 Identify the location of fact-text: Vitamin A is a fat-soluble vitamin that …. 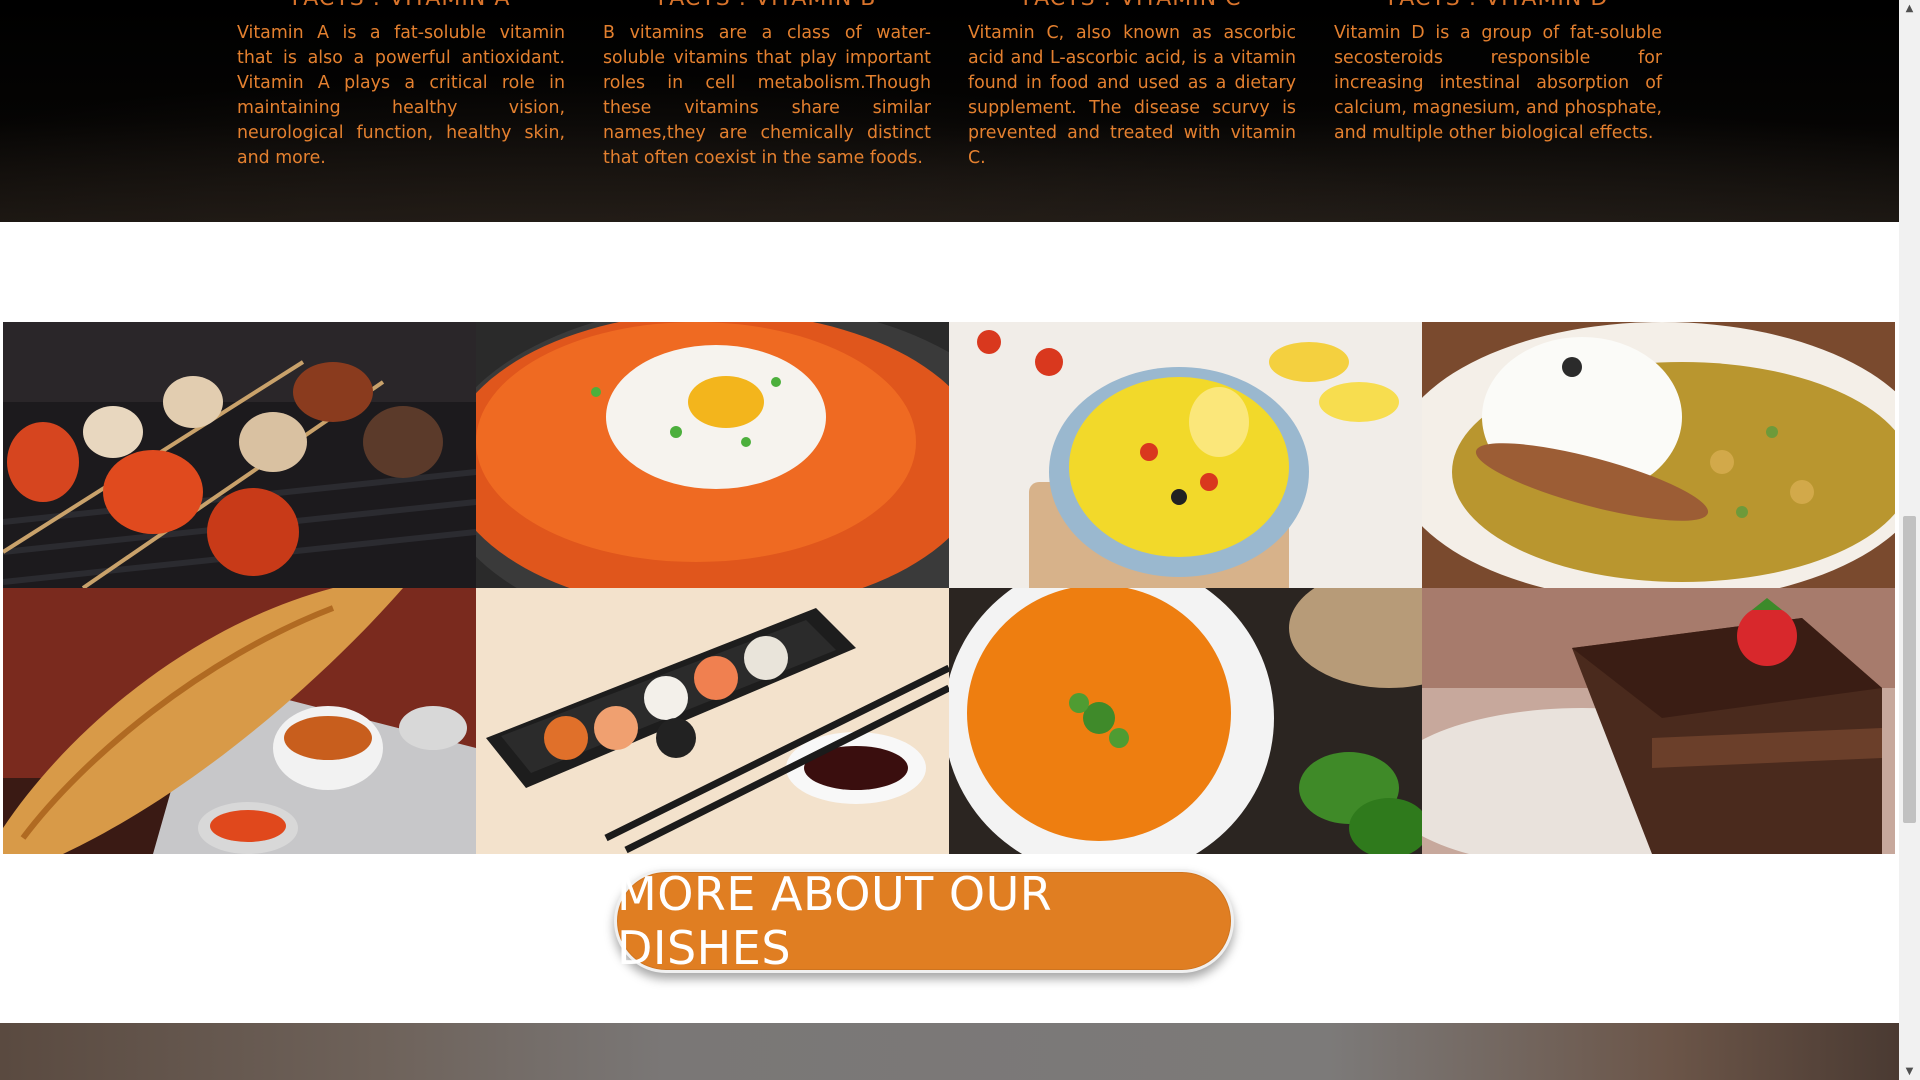
(401, 95).